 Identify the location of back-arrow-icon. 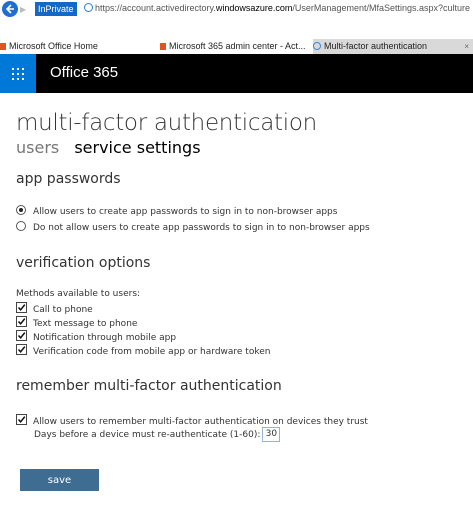
(10, 9).